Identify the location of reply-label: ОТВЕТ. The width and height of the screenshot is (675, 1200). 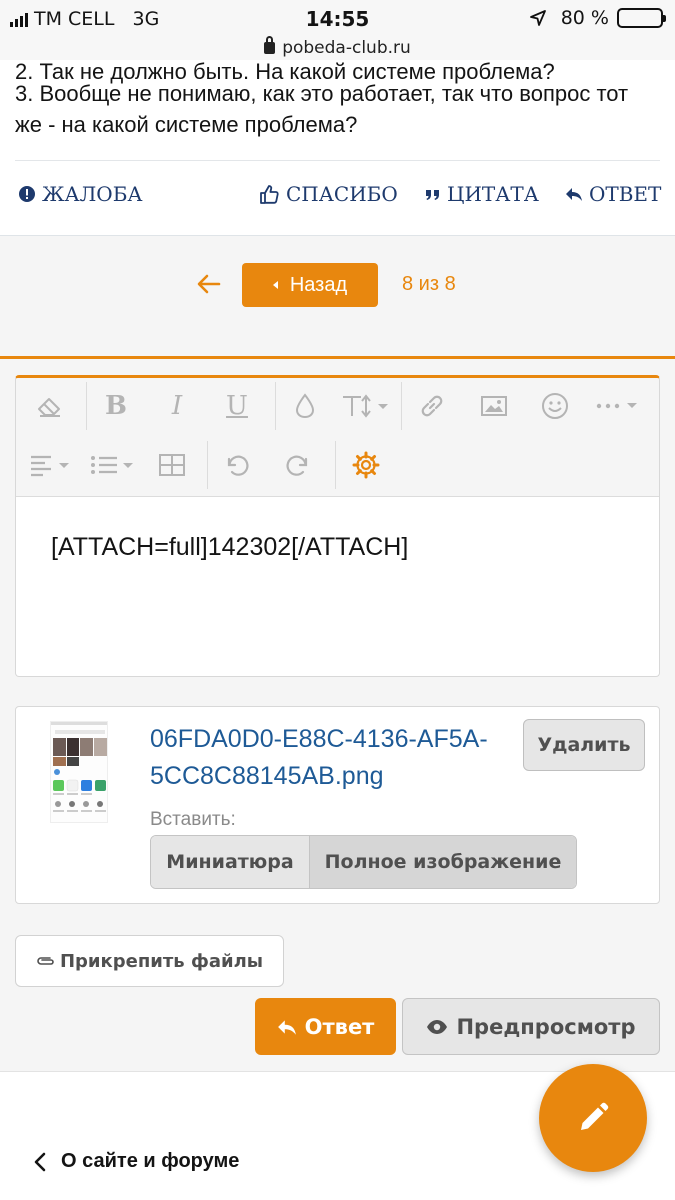
(625, 194).